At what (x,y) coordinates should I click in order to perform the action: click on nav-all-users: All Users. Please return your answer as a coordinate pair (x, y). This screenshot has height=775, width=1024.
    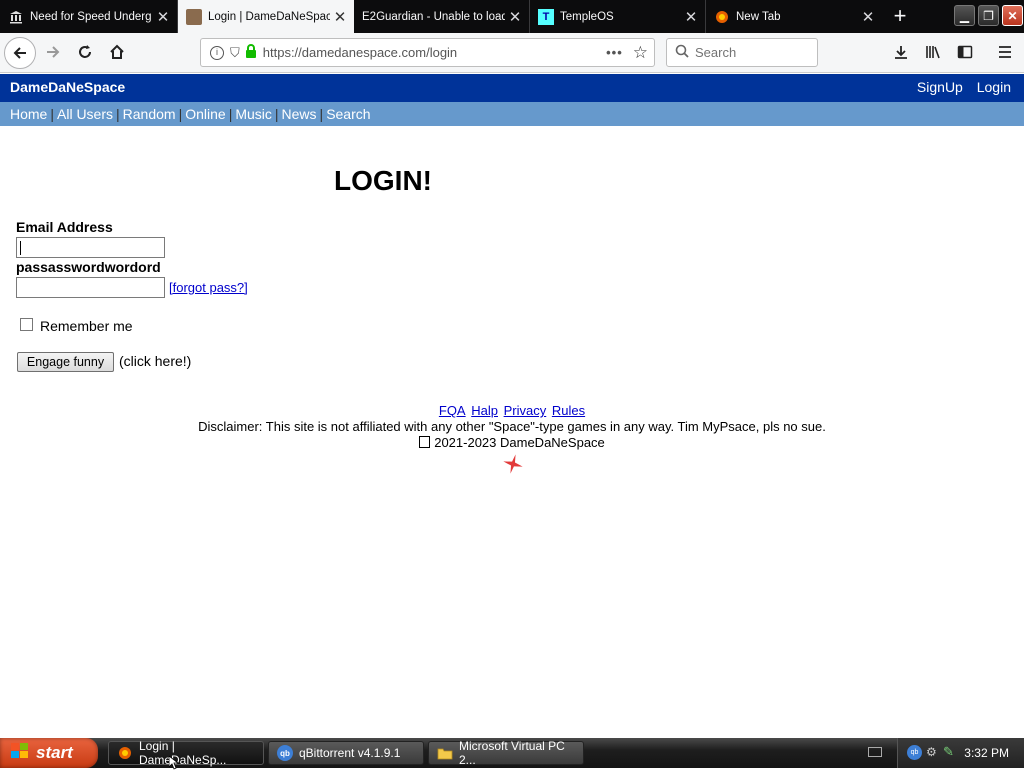
    Looking at the image, I should click on (85, 114).